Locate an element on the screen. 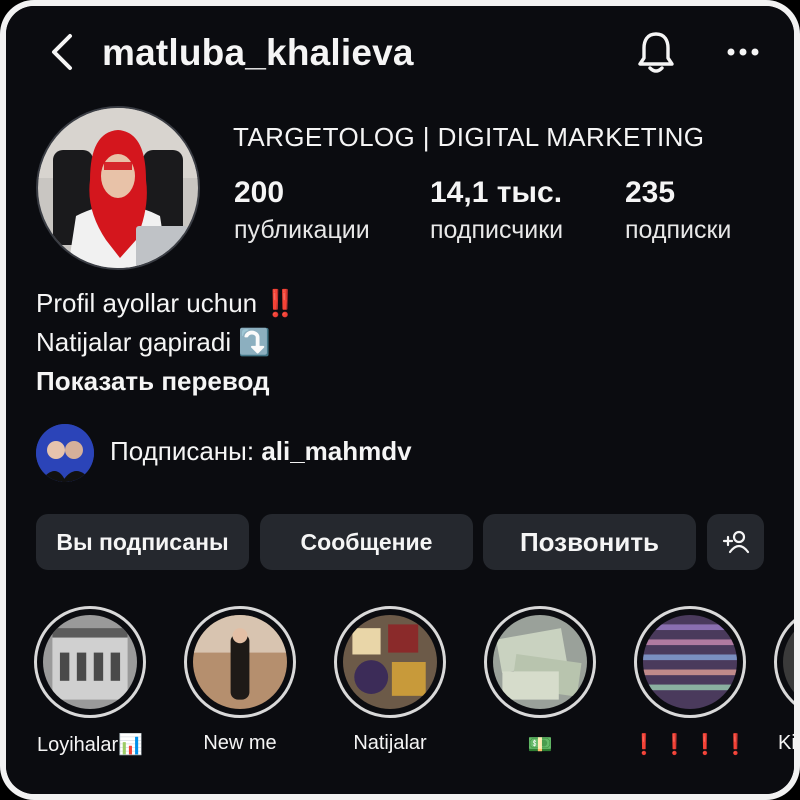 The height and width of the screenshot is (800, 800). profile-username: matluba_khalieva is located at coordinates (258, 52).